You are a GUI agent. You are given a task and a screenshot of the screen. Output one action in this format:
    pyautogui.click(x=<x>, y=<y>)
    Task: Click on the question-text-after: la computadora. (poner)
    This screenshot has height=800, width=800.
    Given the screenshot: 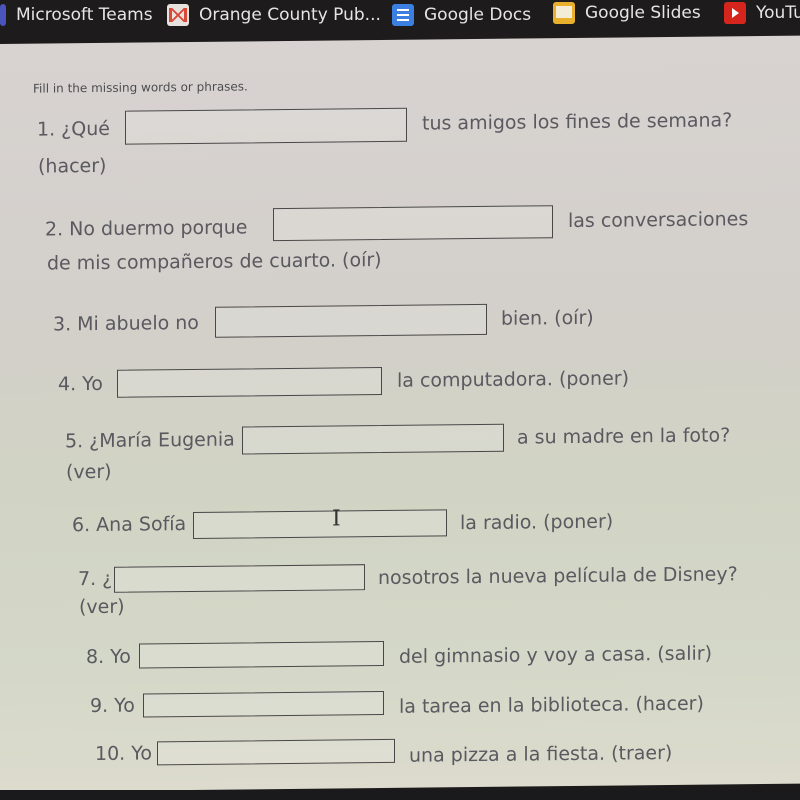 What is the action you would take?
    pyautogui.click(x=513, y=379)
    